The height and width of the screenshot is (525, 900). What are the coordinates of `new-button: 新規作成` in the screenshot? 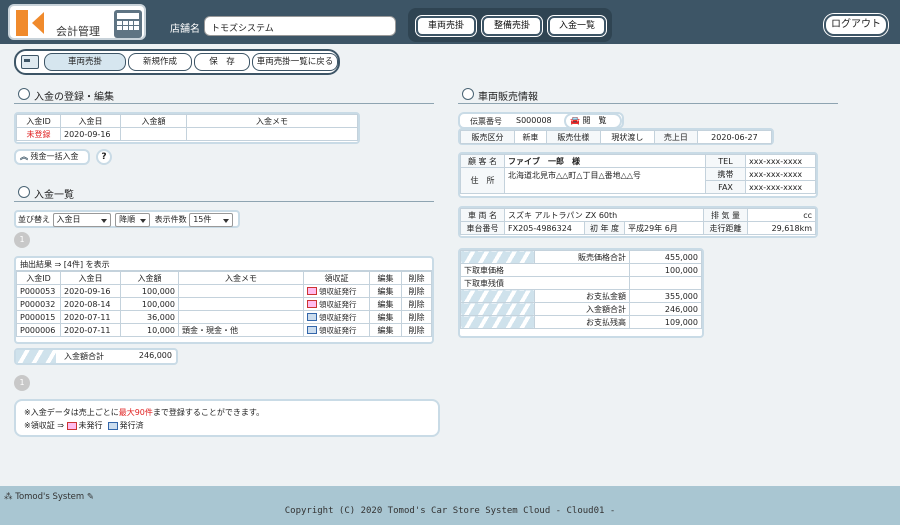 It's located at (160, 62).